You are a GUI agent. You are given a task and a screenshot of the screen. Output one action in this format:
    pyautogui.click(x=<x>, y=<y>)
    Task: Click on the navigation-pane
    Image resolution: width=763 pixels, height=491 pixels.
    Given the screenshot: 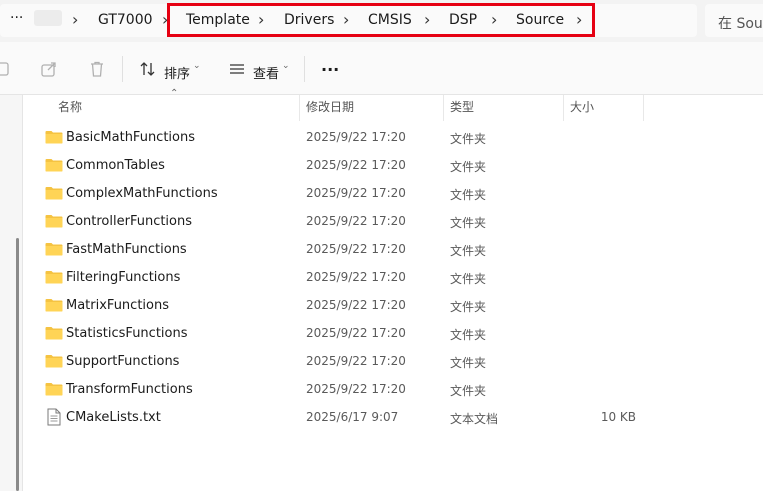 What is the action you would take?
    pyautogui.click(x=11, y=293)
    